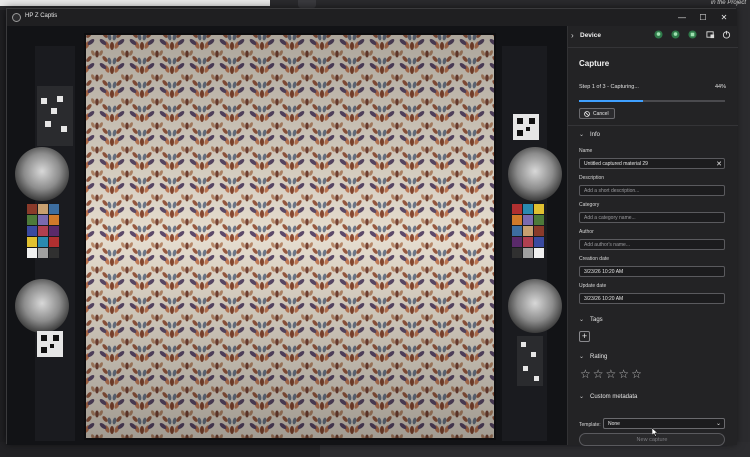 The width and height of the screenshot is (750, 457). Describe the element at coordinates (652, 163) in the screenshot. I see `name-field: Untitled captured material 29 ✕` at that location.